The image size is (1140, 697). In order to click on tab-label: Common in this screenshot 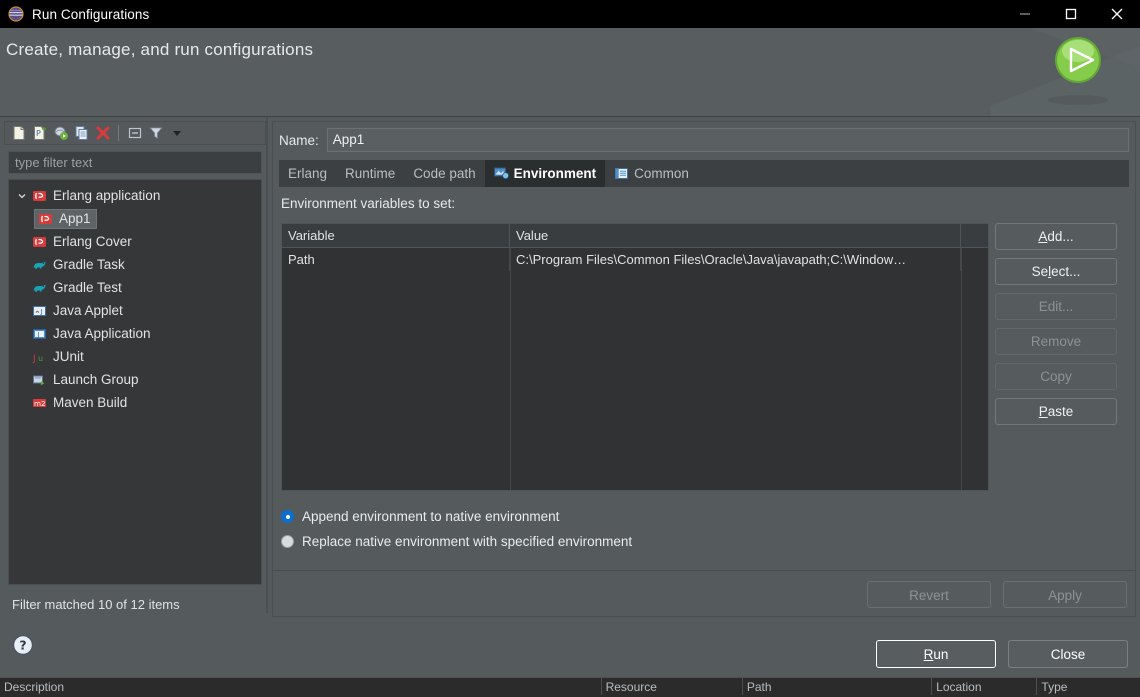, I will do `click(661, 173)`.